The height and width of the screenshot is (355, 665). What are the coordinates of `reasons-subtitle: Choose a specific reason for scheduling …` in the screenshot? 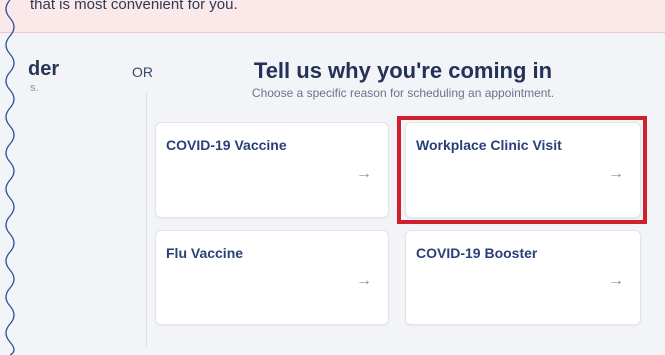 It's located at (403, 93).